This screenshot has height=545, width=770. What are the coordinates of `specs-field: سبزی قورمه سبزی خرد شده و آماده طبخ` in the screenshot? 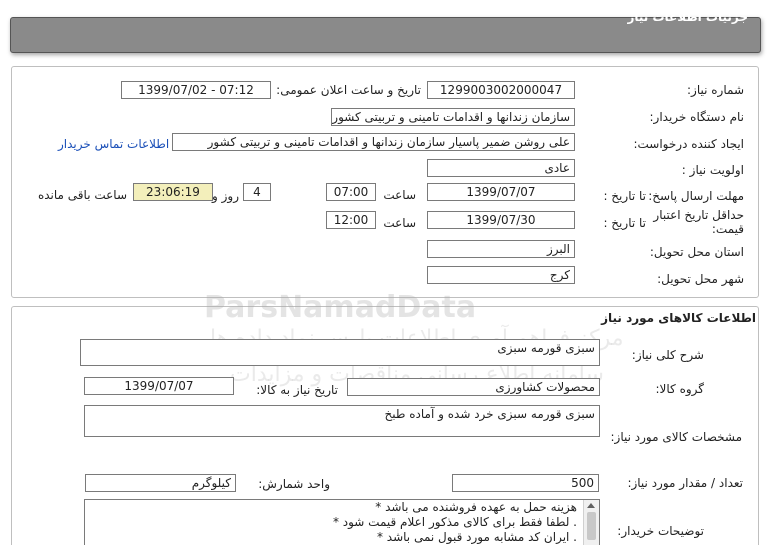 It's located at (342, 421).